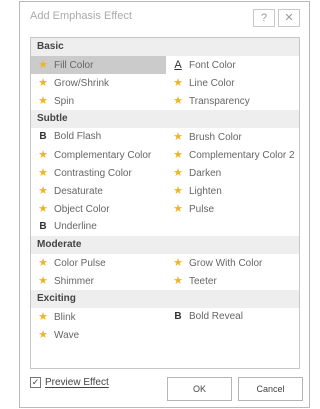 The height and width of the screenshot is (409, 320). I want to click on effect-label: Grow/Shrink, so click(82, 83).